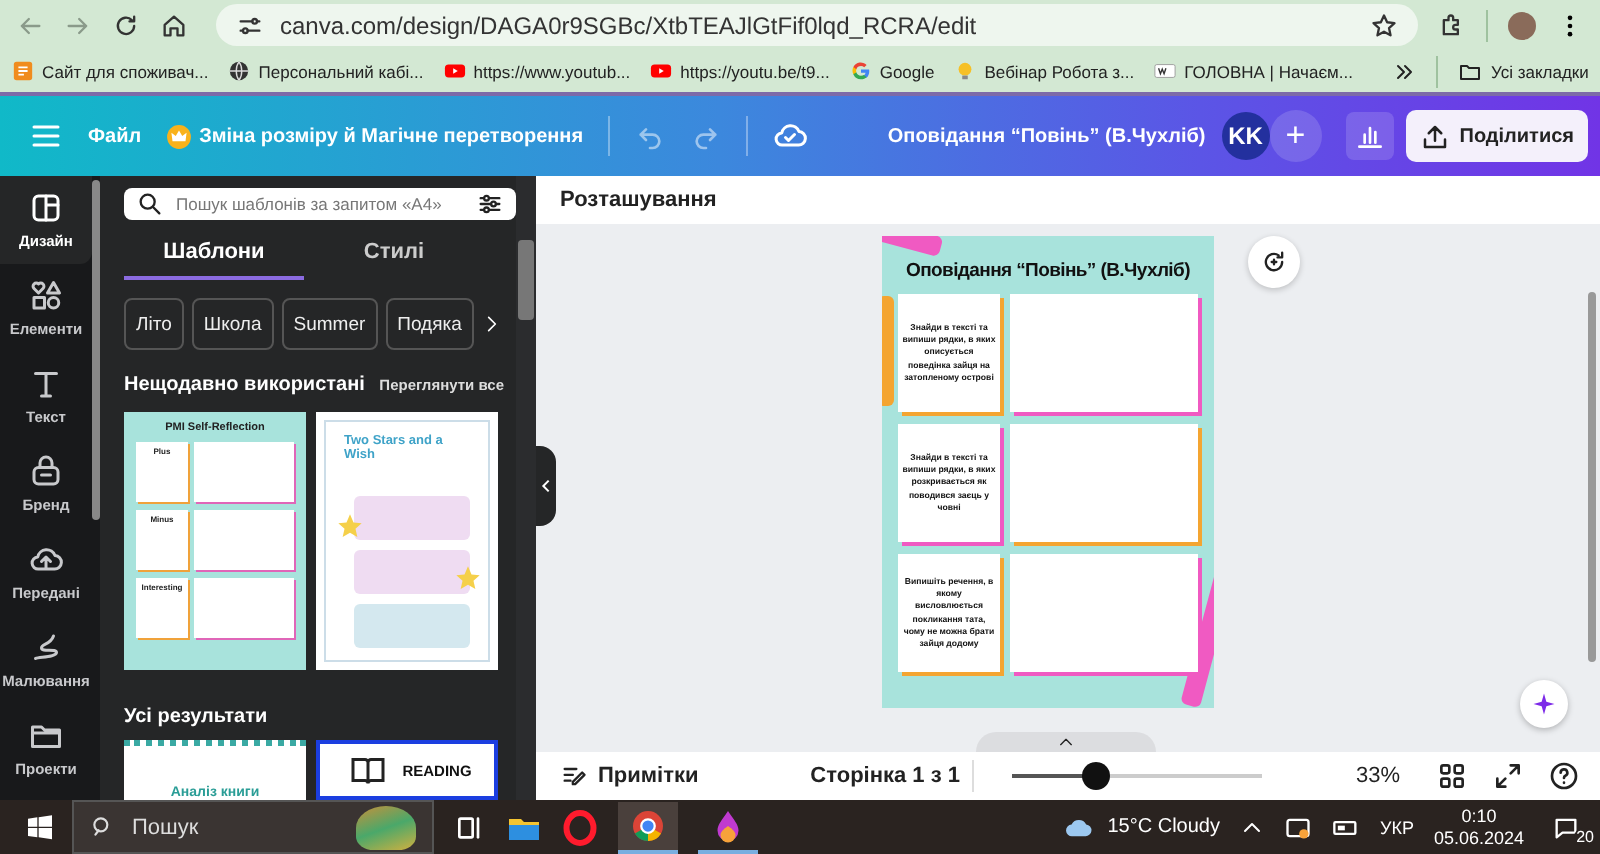  What do you see at coordinates (885, 776) in the screenshot?
I see `page-counter-button: Сторінка 1 з 1` at bounding box center [885, 776].